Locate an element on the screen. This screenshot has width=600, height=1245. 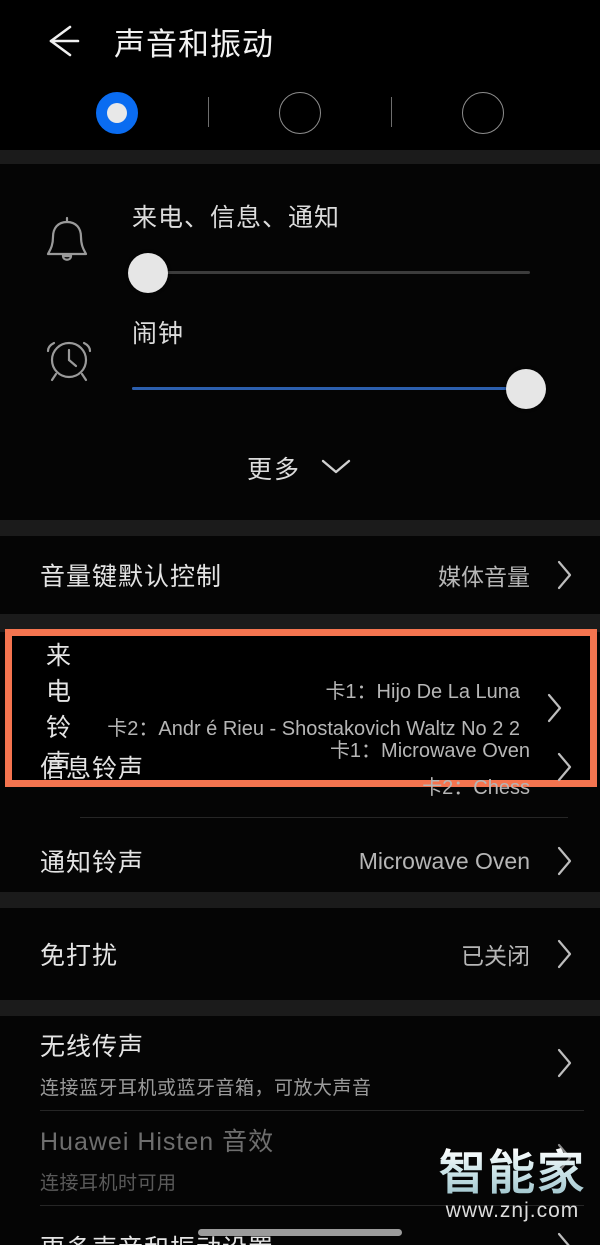
row-value-sim2: 卡2：Chess is located at coordinates (476, 788).